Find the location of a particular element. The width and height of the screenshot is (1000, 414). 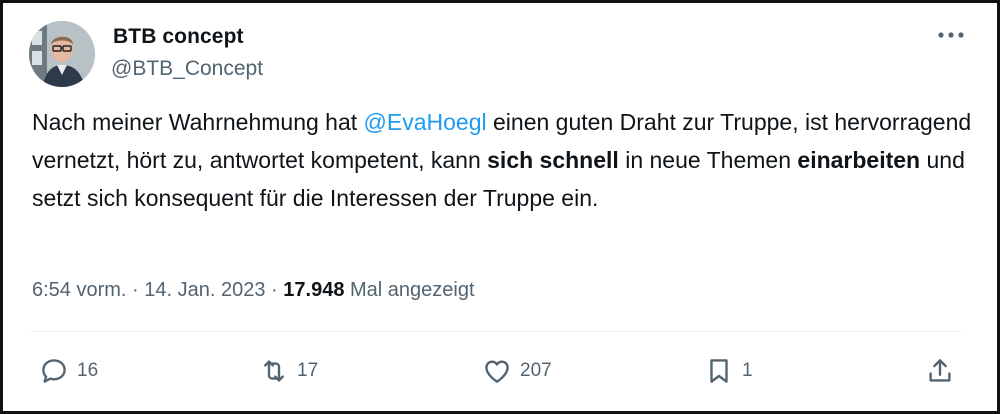

retweet-button: 17 is located at coordinates (288, 371).